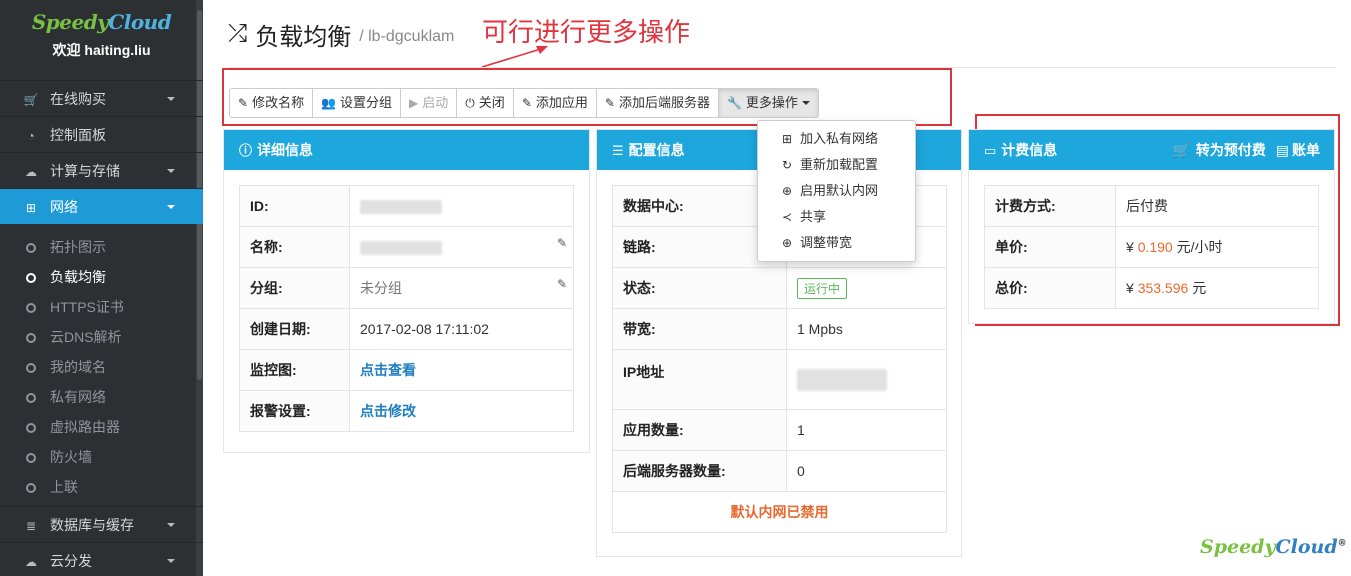 The image size is (1351, 576). What do you see at coordinates (78, 367) in the screenshot?
I see `subnav-label: 我的域名` at bounding box center [78, 367].